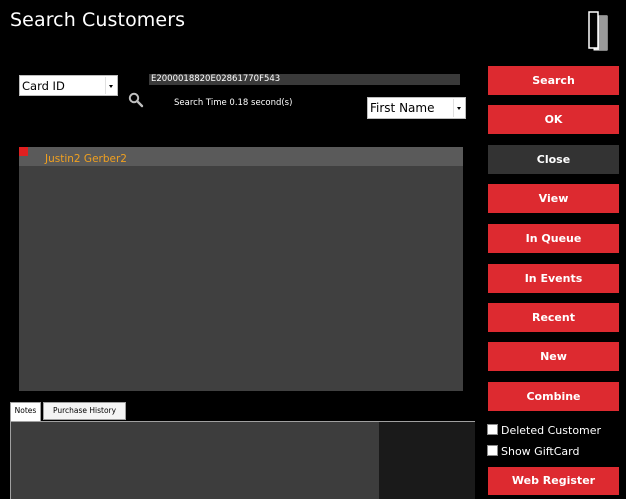  Describe the element at coordinates (553, 356) in the screenshot. I see `new-button: New` at that location.